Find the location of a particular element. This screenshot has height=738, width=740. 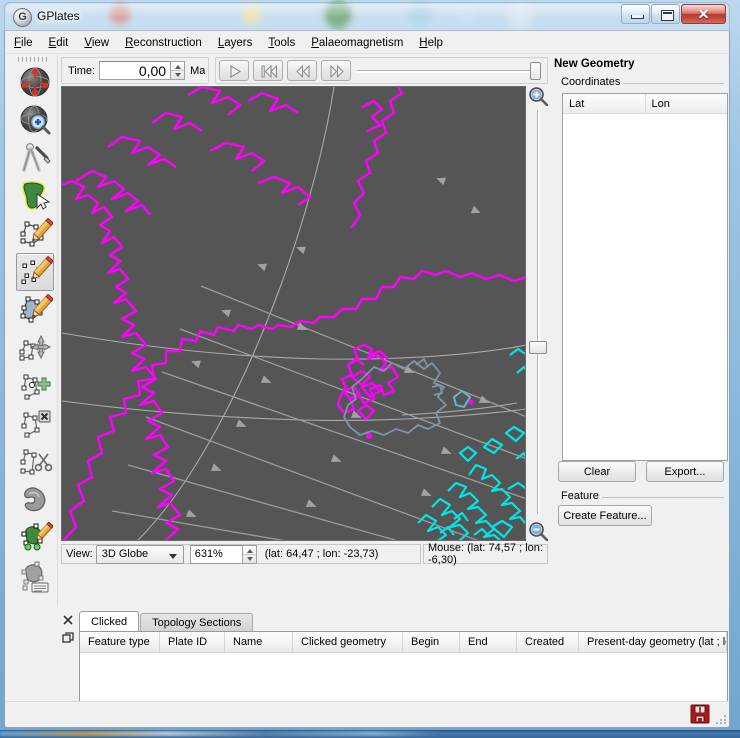

dock-float-button is located at coordinates (68, 638).